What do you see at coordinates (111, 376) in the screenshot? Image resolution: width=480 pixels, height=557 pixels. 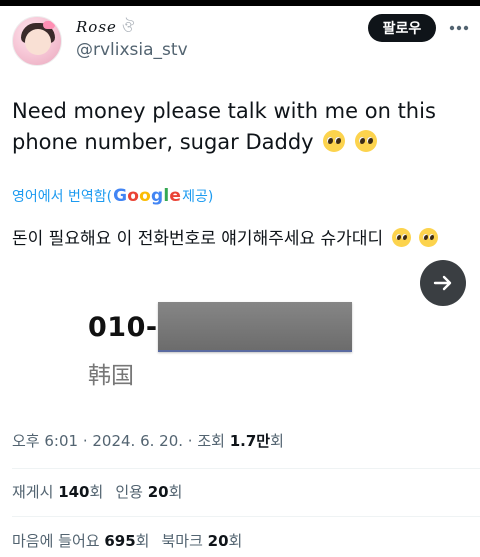 I see `phone-country-label: 韩国` at bounding box center [111, 376].